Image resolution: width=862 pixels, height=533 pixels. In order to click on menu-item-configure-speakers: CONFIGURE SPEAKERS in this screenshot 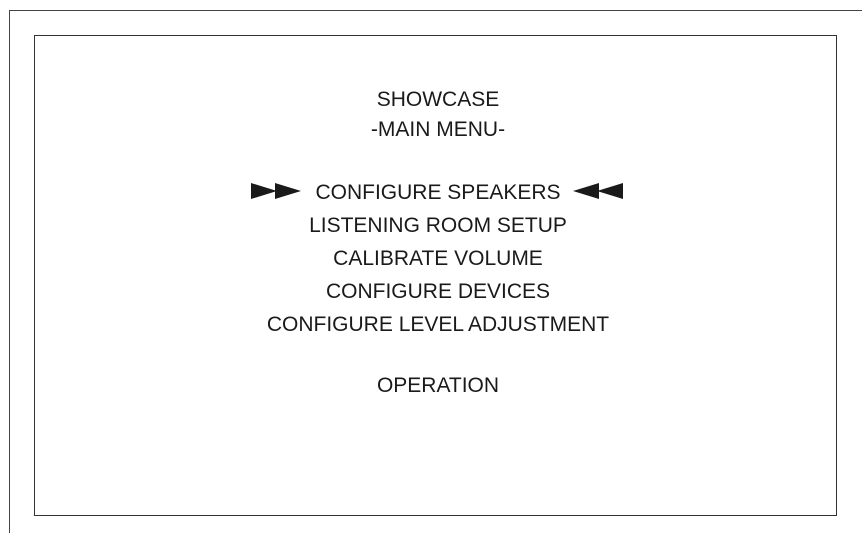, I will do `click(431, 193)`.